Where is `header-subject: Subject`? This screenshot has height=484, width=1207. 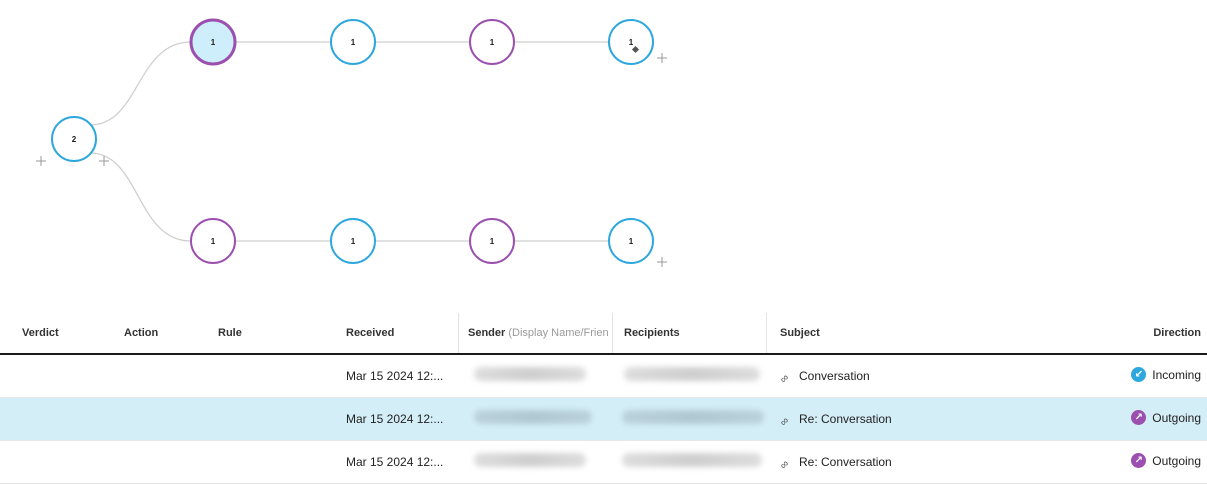
header-subject: Subject is located at coordinates (800, 333).